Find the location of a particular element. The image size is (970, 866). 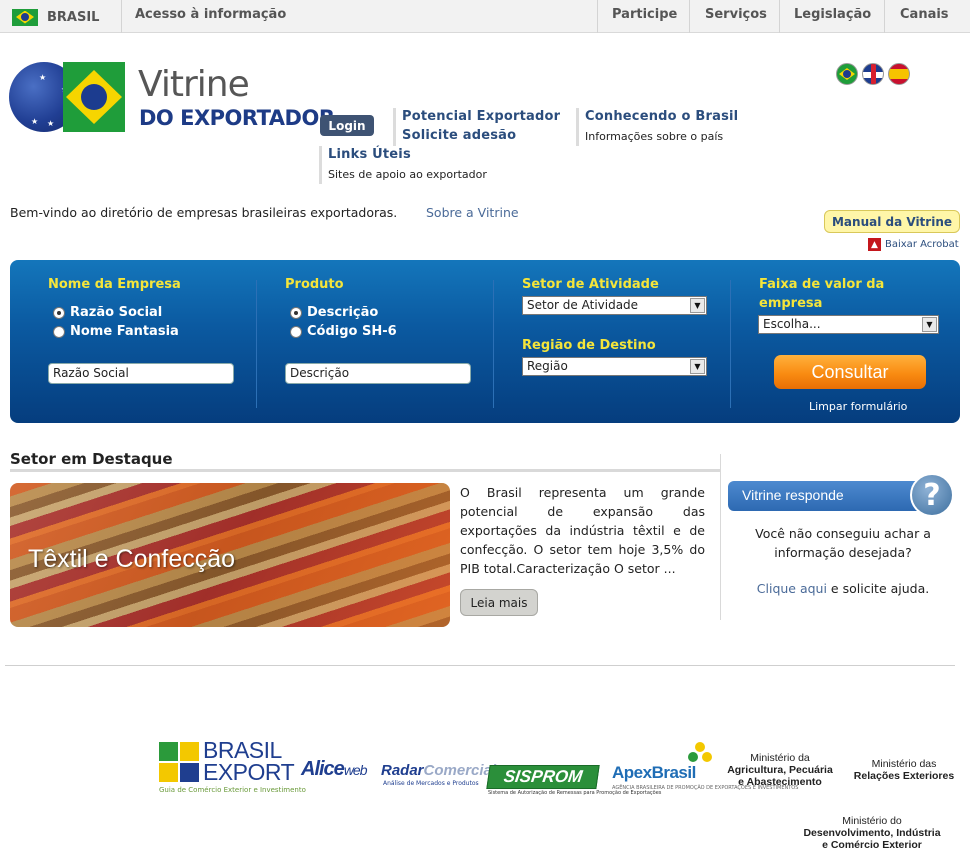

min-rel-line2: Relações Exteriores is located at coordinates (904, 776).